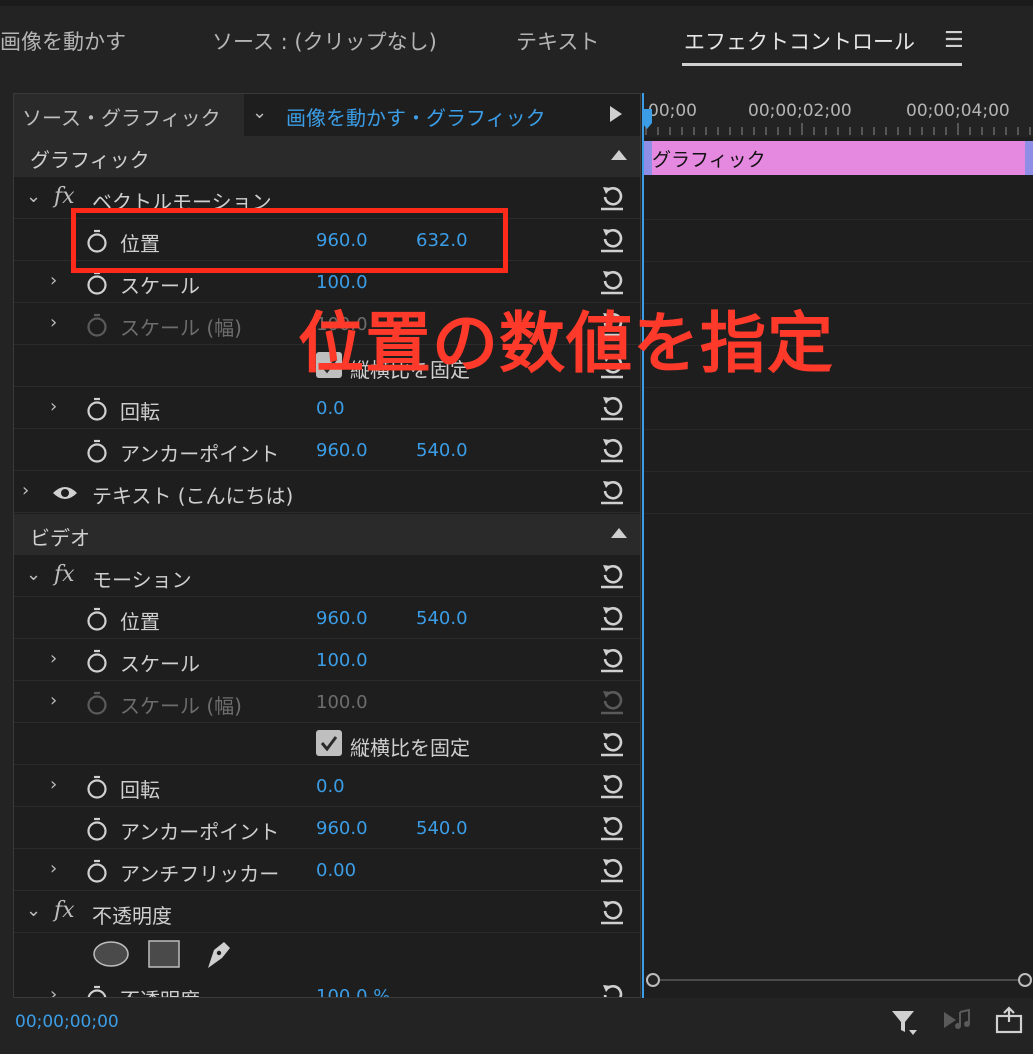 The width and height of the screenshot is (1033, 1054). What do you see at coordinates (193, 496) in the screenshot?
I see `effect-title: テキスト (こんにちは)` at bounding box center [193, 496].